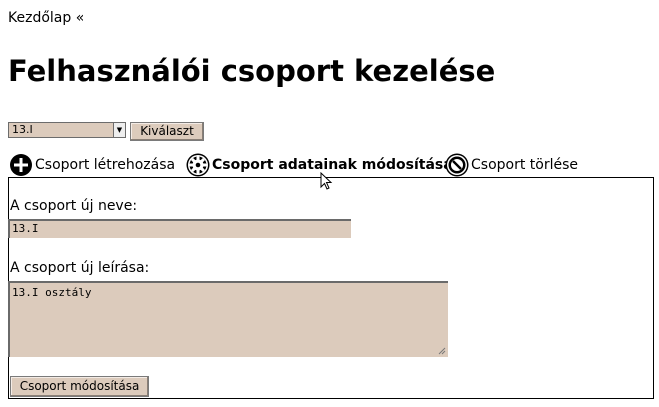  I want to click on group-name-label: A csoport új neve:, so click(74, 206).